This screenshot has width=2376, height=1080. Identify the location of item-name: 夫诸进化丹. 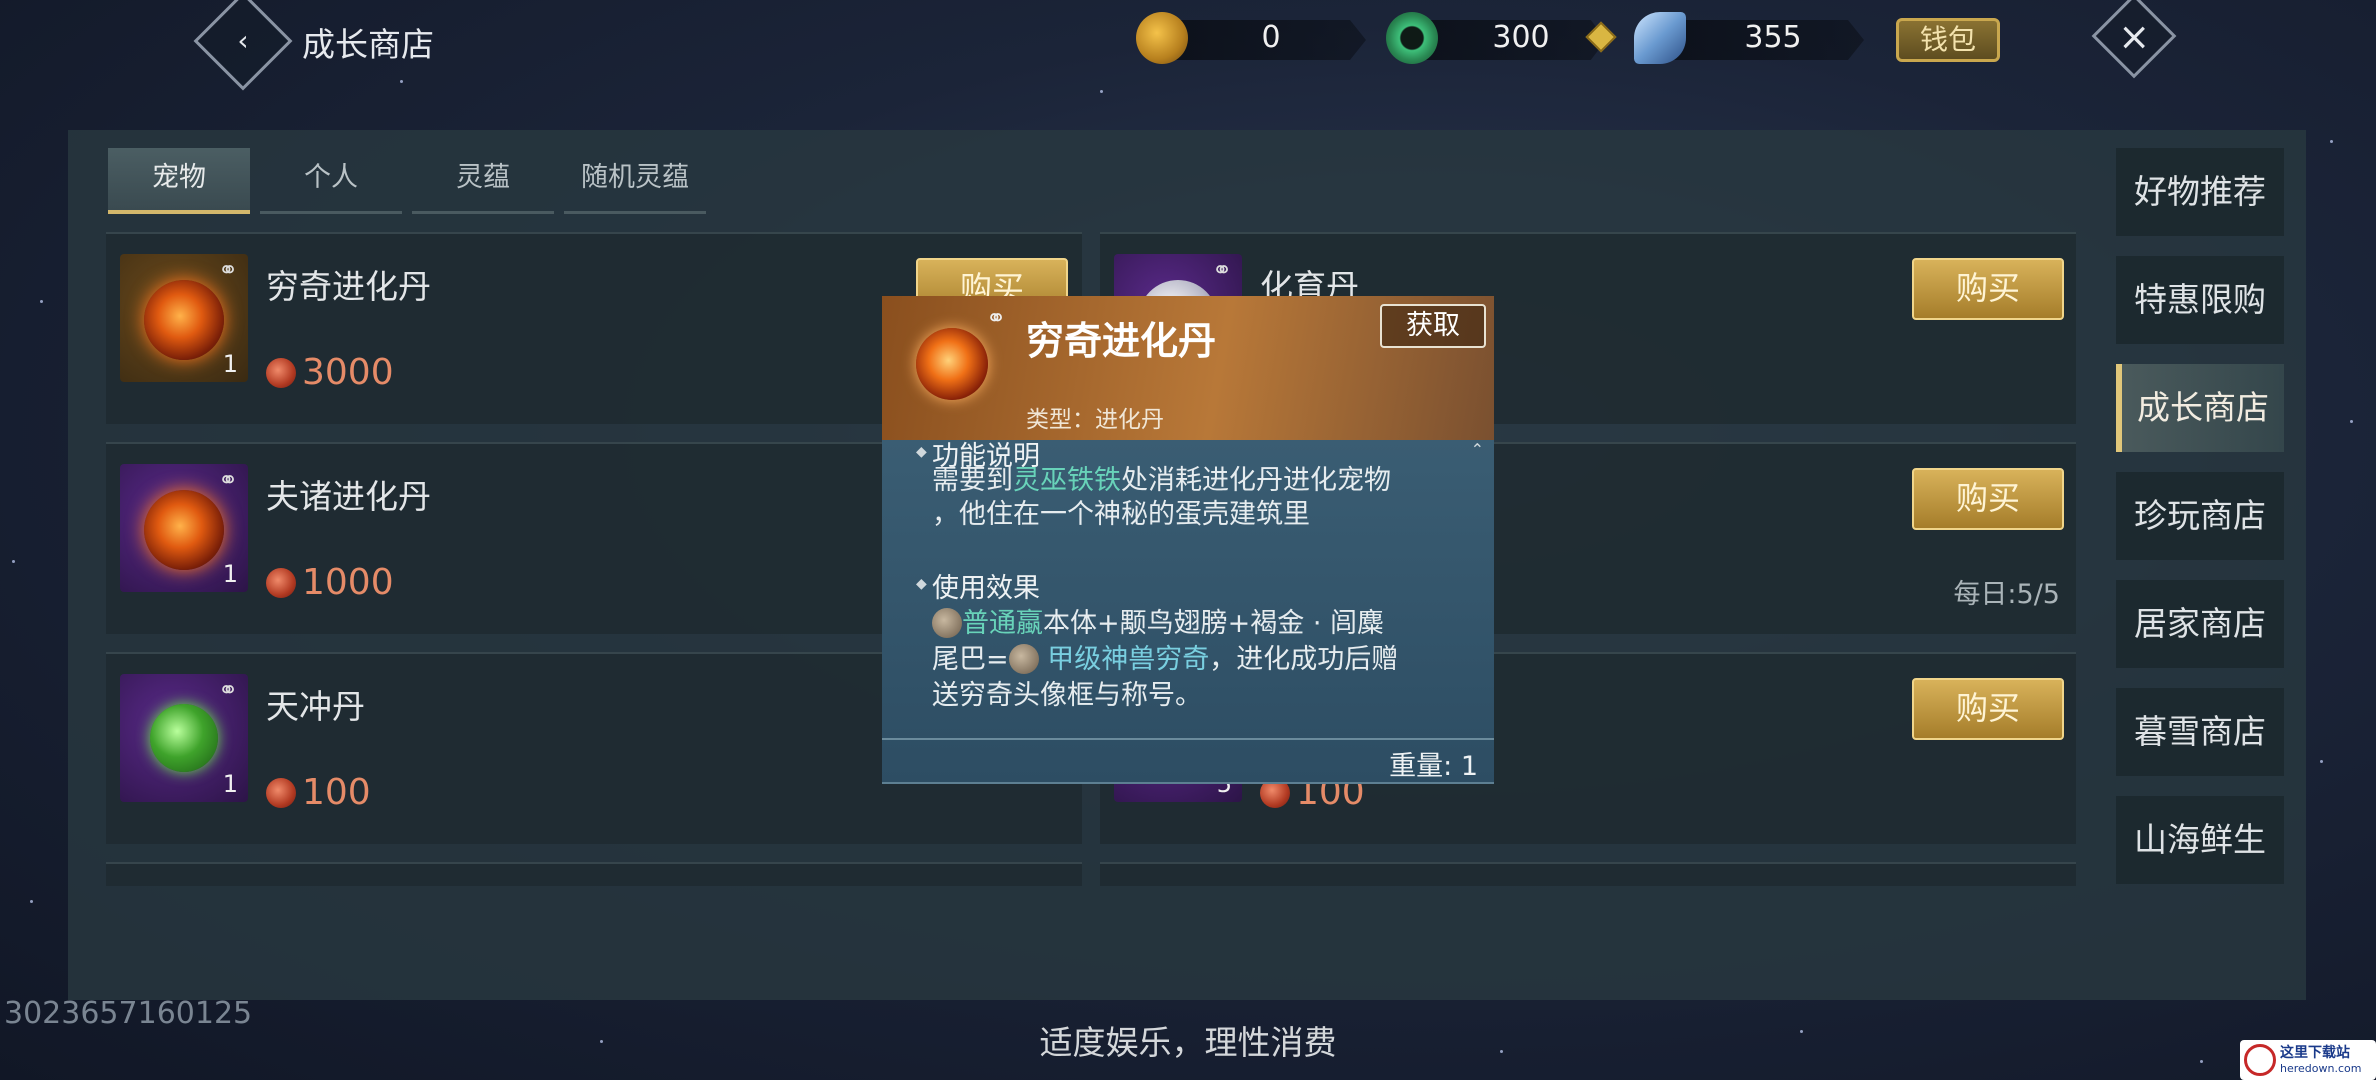
(348, 496).